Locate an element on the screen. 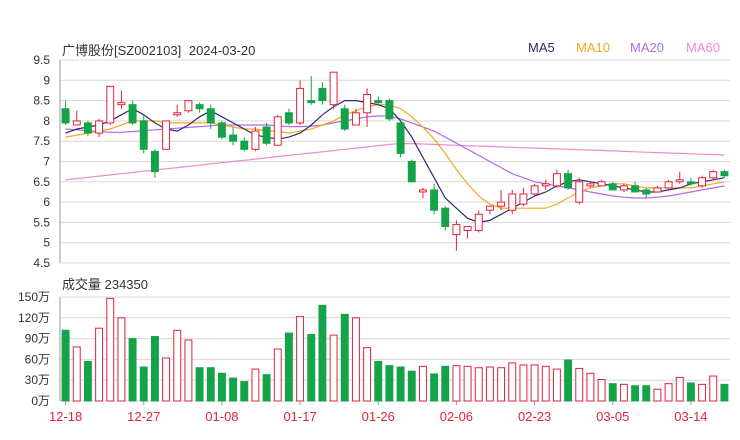 The image size is (740, 440). date-tick-label: 03-05 is located at coordinates (612, 416).